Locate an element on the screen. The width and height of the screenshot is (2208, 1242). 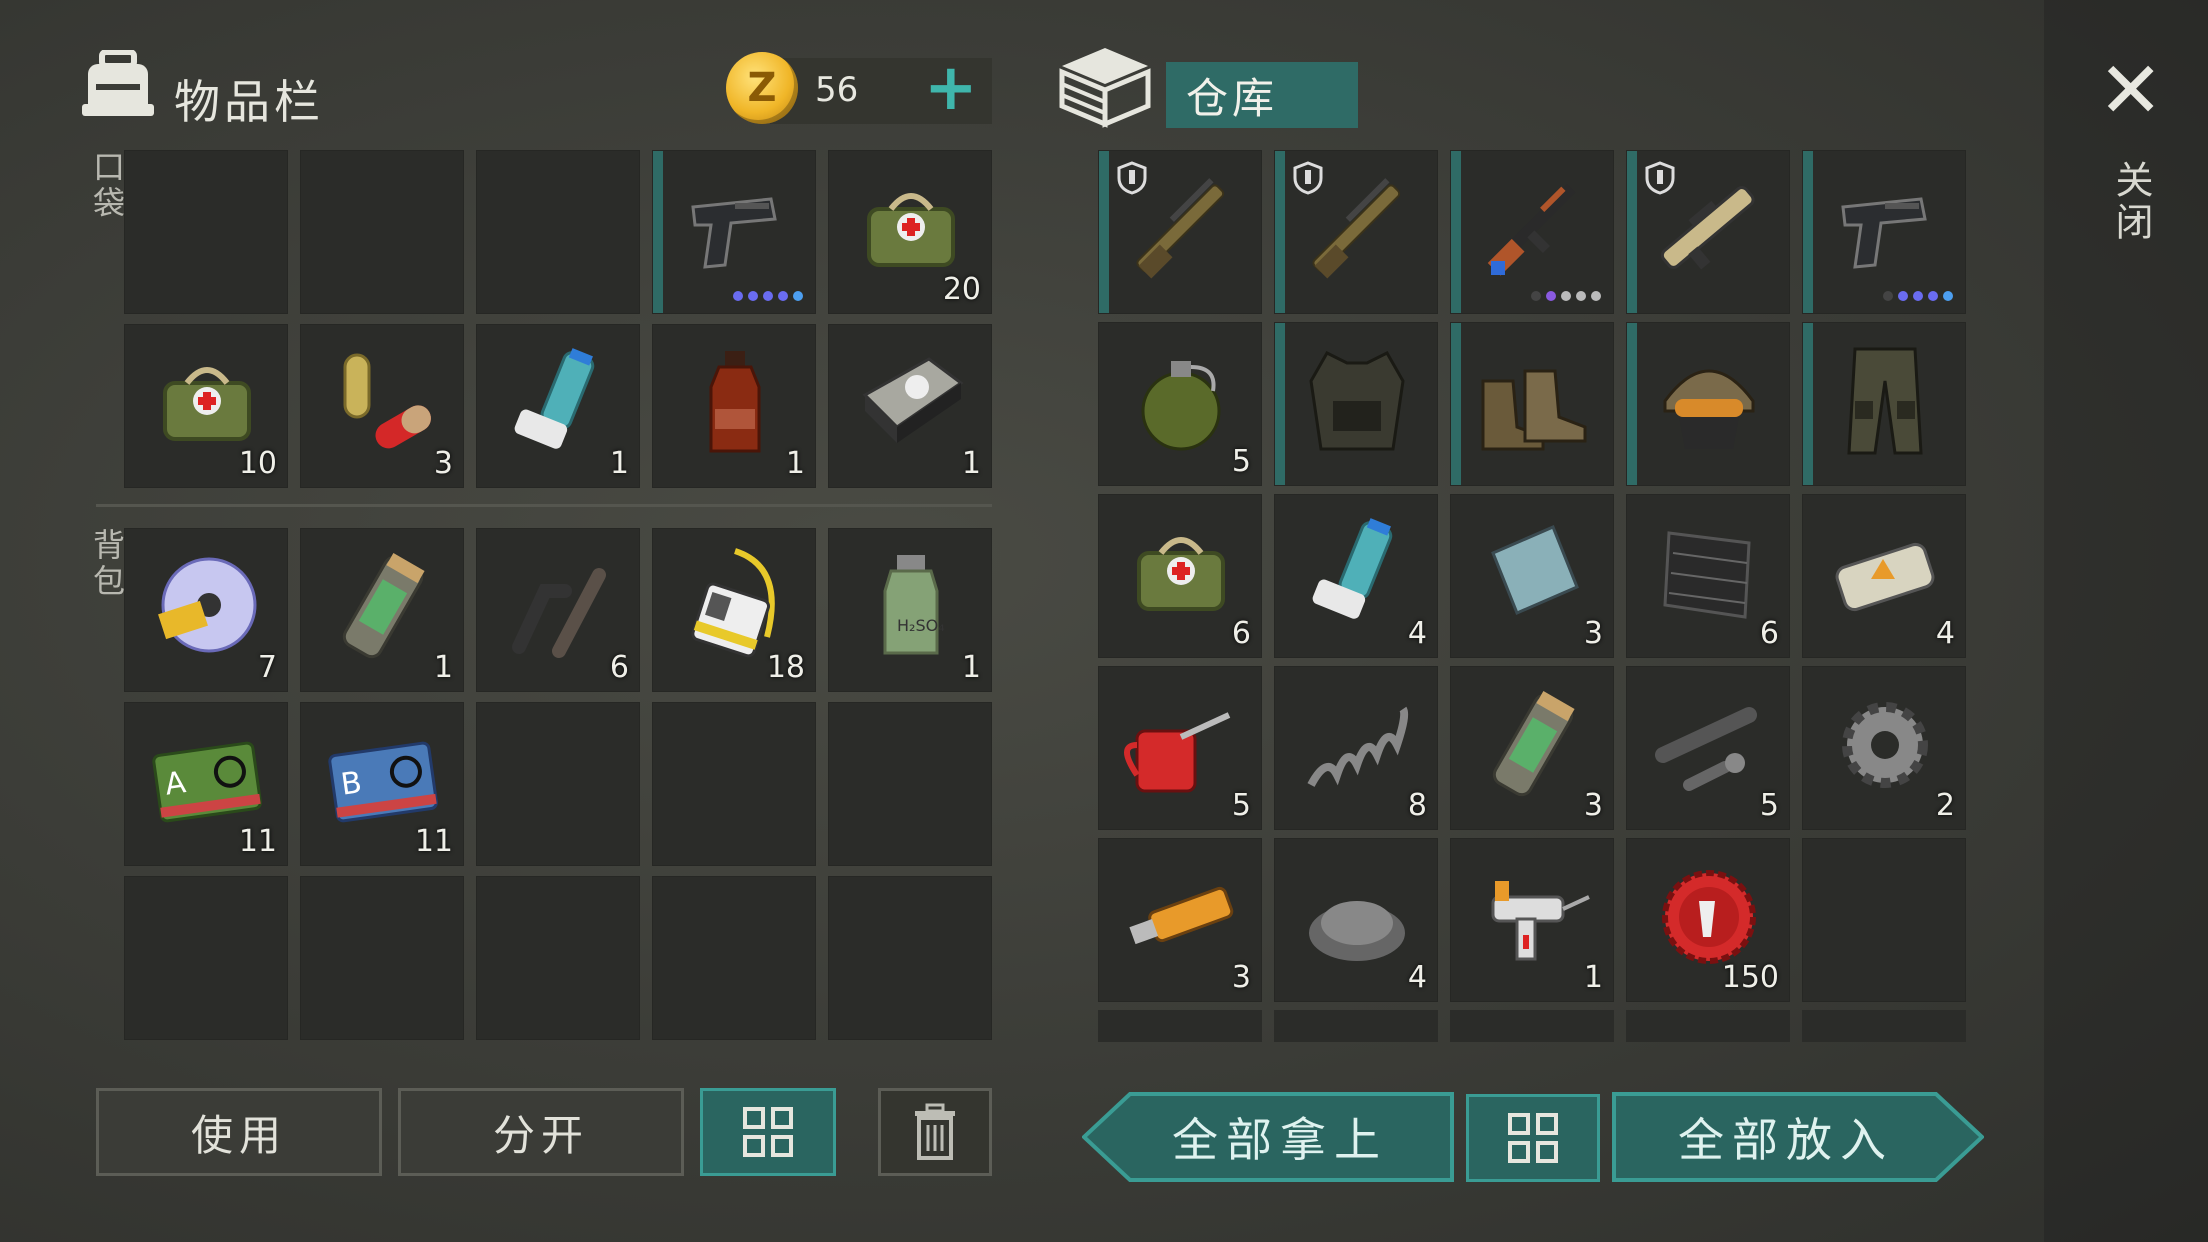
depot-slot: 1 is located at coordinates (1532, 920).